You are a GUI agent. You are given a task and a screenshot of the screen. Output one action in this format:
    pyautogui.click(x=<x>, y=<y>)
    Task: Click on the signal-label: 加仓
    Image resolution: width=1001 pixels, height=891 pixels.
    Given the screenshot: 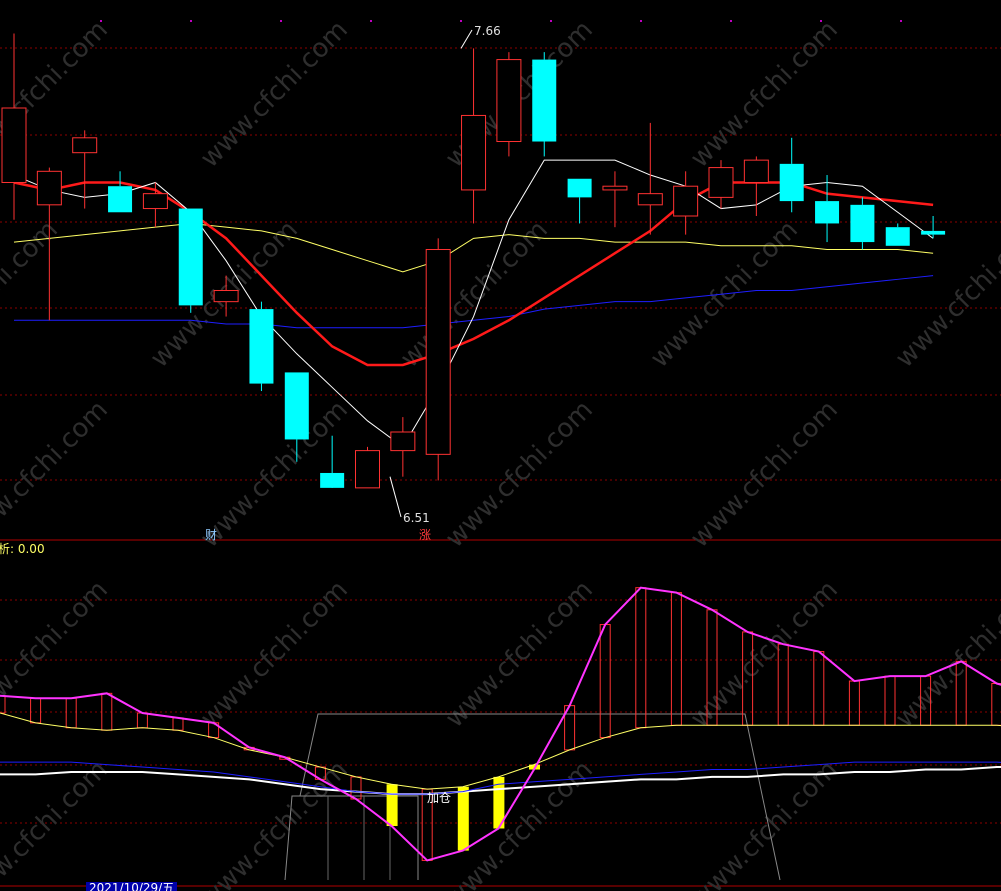 What is the action you would take?
    pyautogui.click(x=439, y=798)
    